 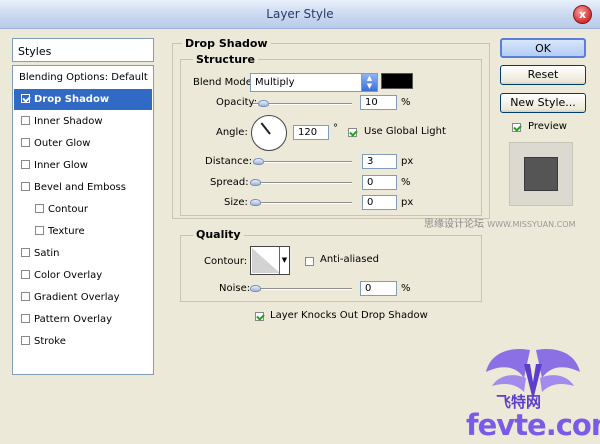 What do you see at coordinates (255, 202) in the screenshot?
I see `size-slider-thumb` at bounding box center [255, 202].